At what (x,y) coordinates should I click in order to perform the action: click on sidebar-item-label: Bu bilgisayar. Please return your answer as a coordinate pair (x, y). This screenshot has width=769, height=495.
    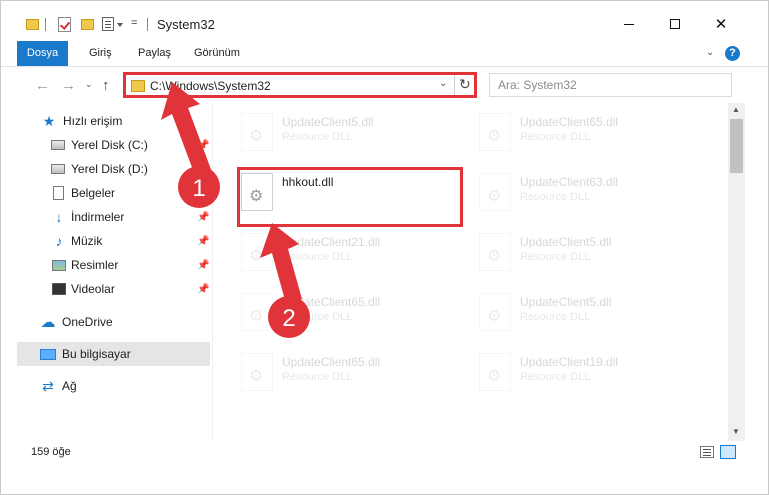
    Looking at the image, I should click on (96, 354).